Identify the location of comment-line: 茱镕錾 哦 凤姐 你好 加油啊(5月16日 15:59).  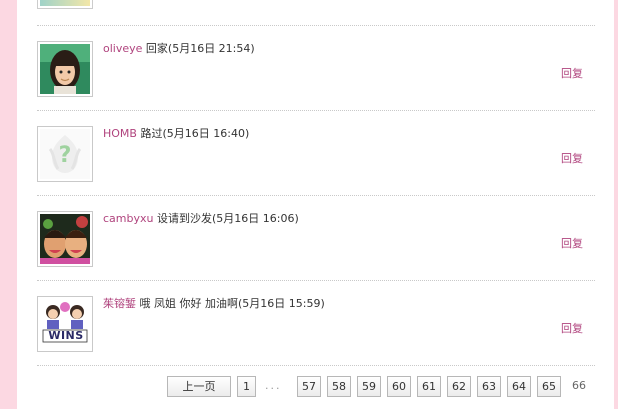
(214, 304).